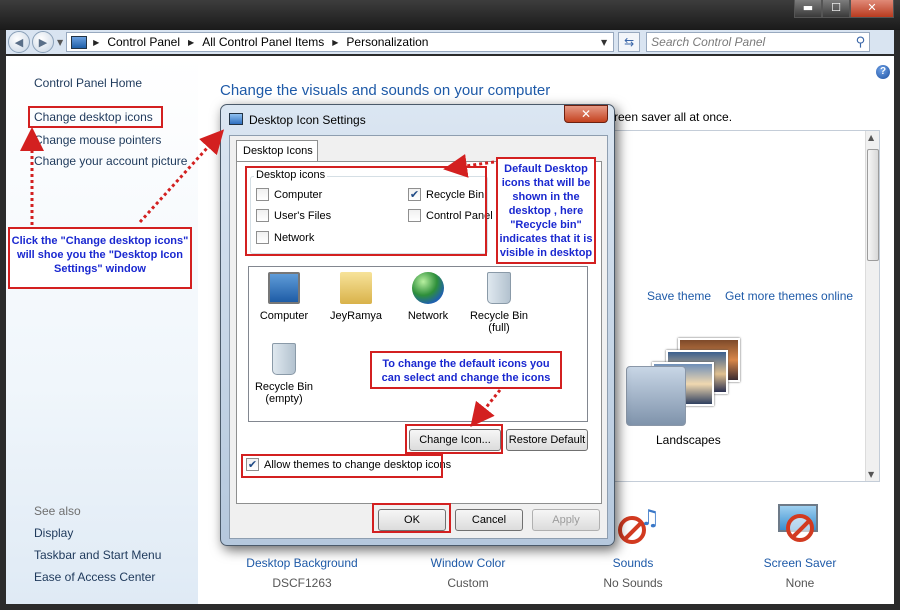 The width and height of the screenshot is (900, 610). Describe the element at coordinates (366, 211) in the screenshot. I see `highlight-desktop-icons-group` at that location.